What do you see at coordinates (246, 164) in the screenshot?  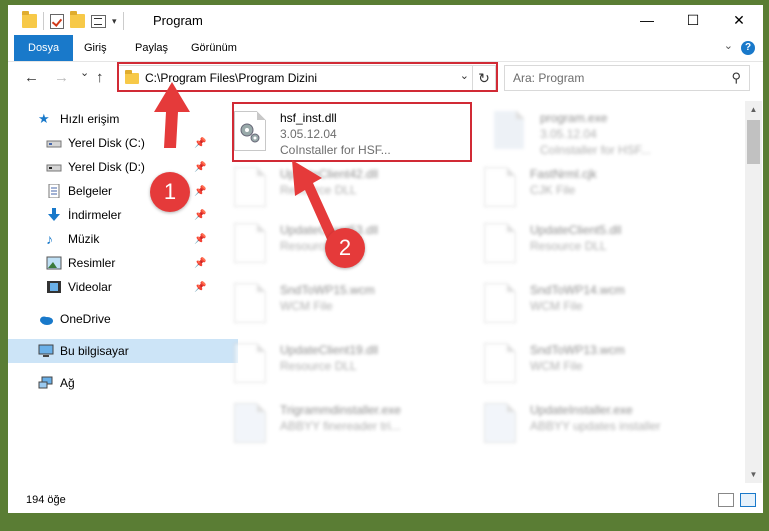 I see `annotation-arrows` at bounding box center [246, 164].